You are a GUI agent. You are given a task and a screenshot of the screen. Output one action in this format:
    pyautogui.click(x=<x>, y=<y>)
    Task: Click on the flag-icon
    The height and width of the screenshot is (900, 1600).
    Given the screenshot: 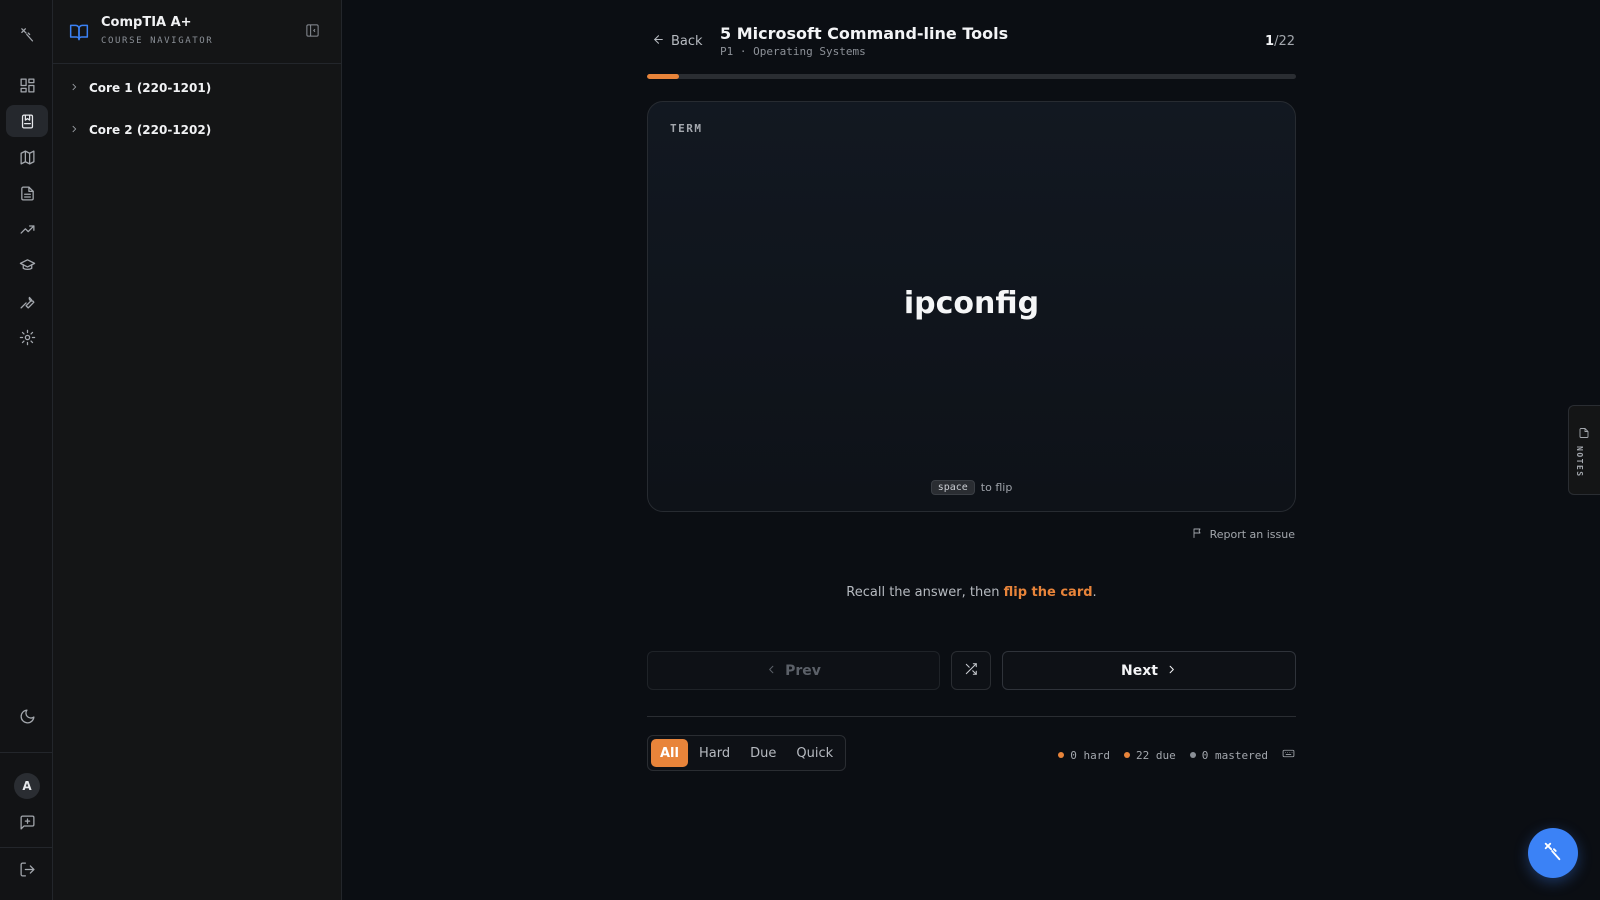 What is the action you would take?
    pyautogui.click(x=1198, y=534)
    